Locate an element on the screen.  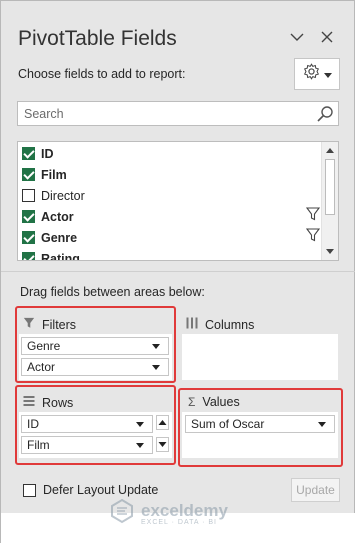
watermark-name: exceldemy is located at coordinates (184, 510).